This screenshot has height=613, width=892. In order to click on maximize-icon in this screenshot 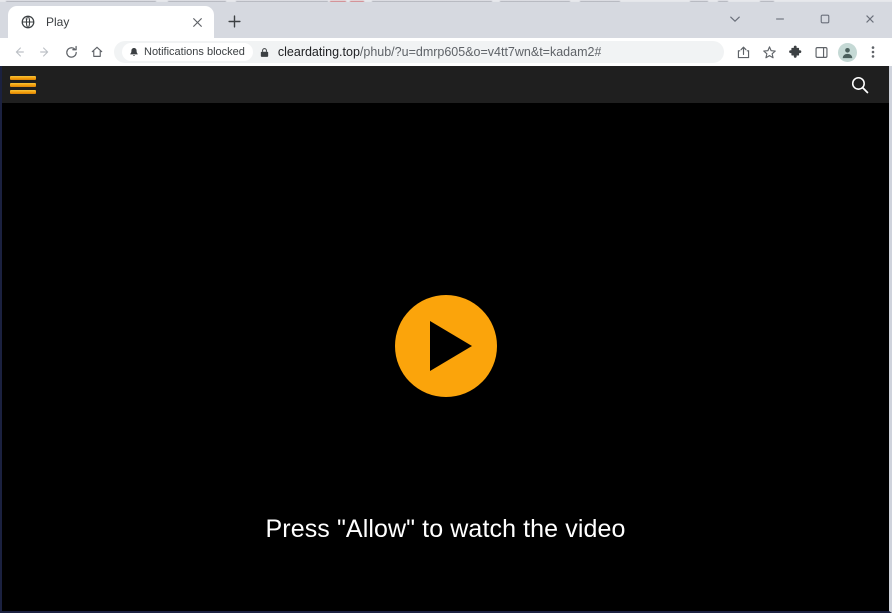, I will do `click(824, 19)`.